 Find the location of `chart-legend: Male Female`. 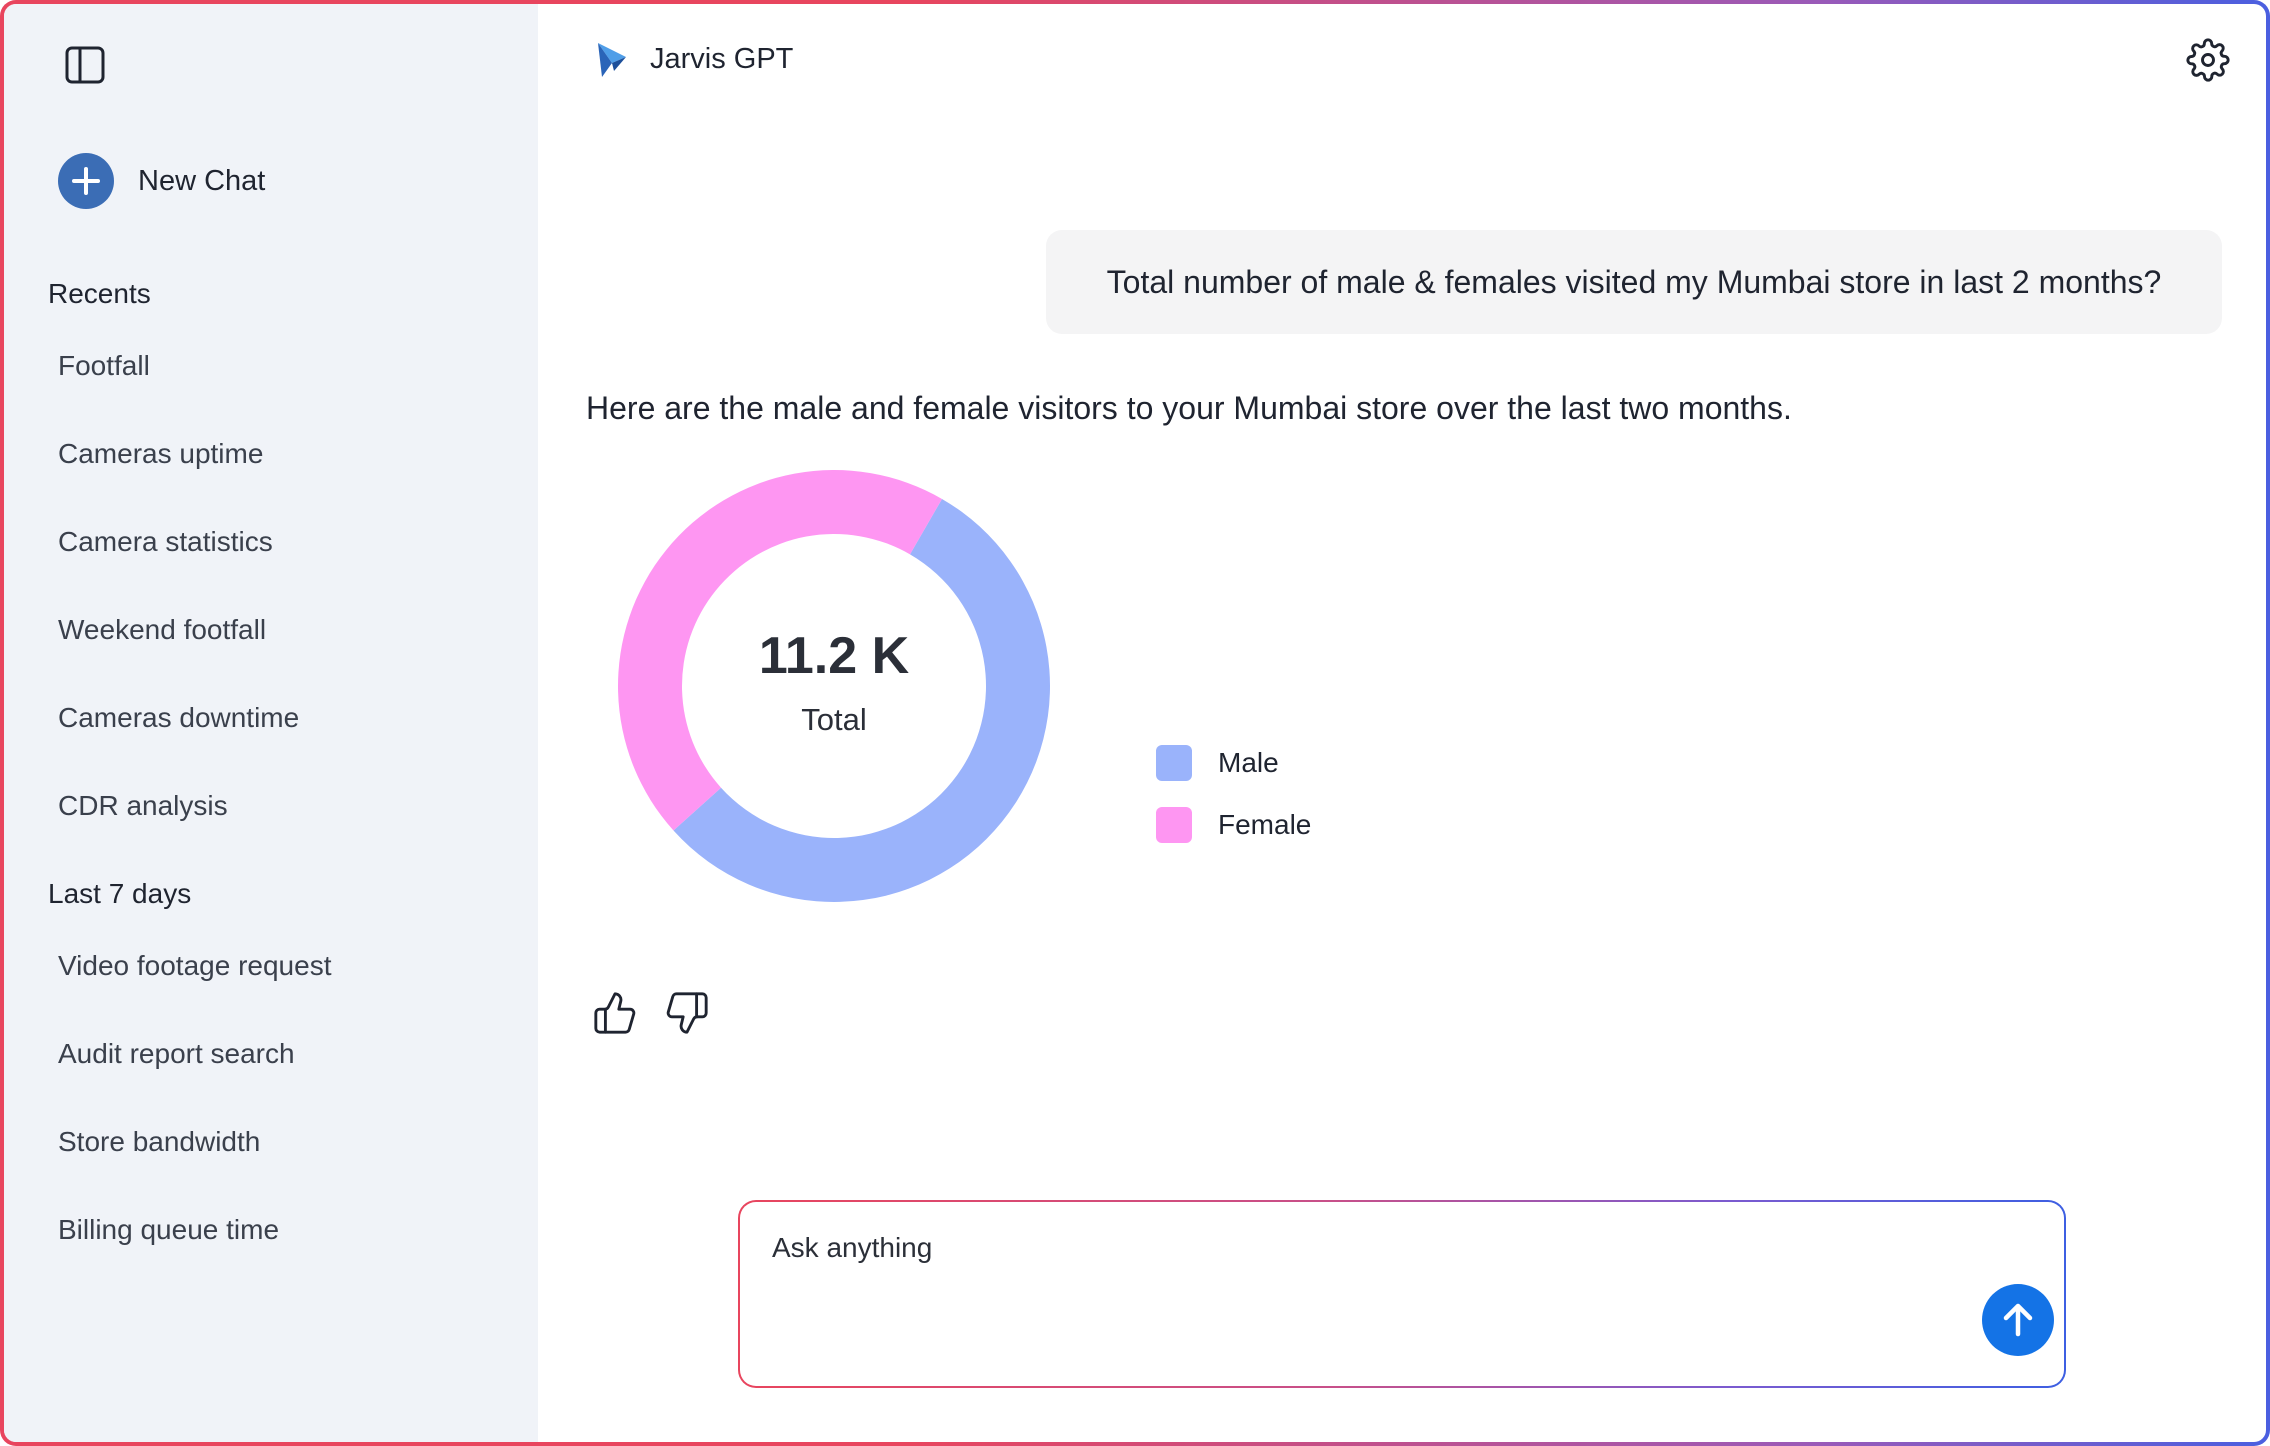

chart-legend: Male Female is located at coordinates (1233, 806).